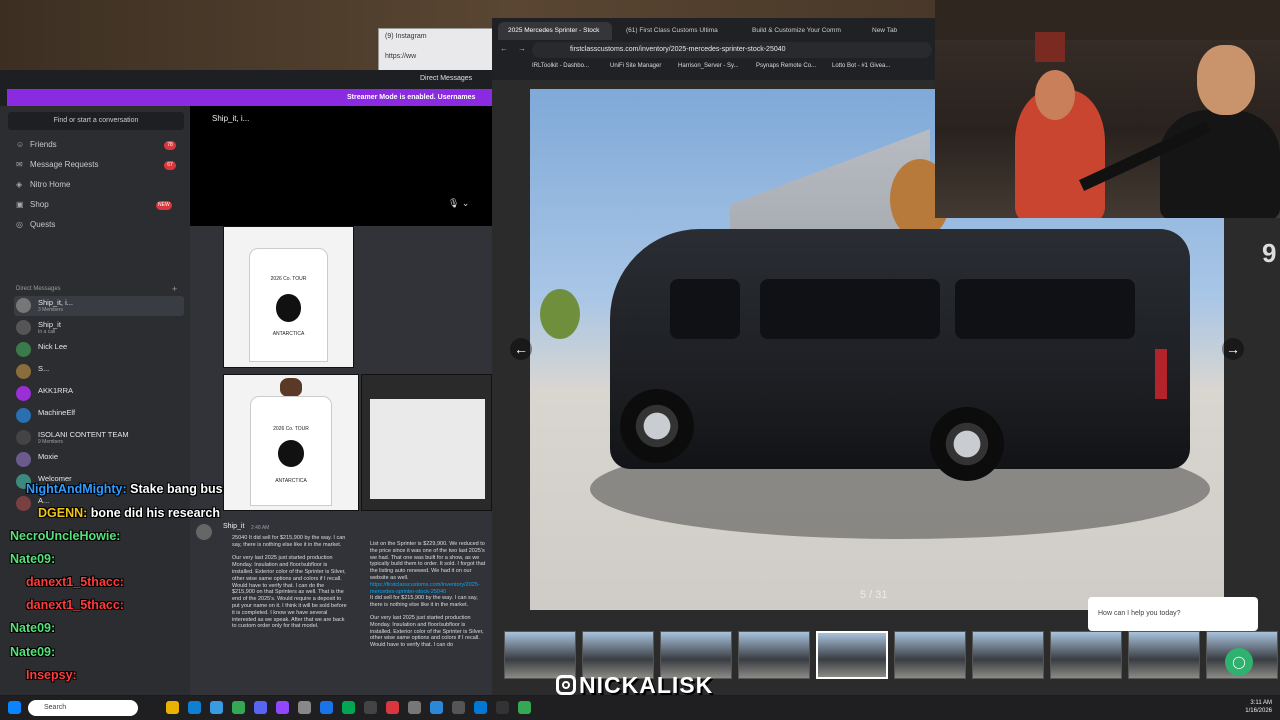 This screenshot has width=1280, height=720. Describe the element at coordinates (99, 394) in the screenshot. I see `dm-item: AKK1RRA` at that location.